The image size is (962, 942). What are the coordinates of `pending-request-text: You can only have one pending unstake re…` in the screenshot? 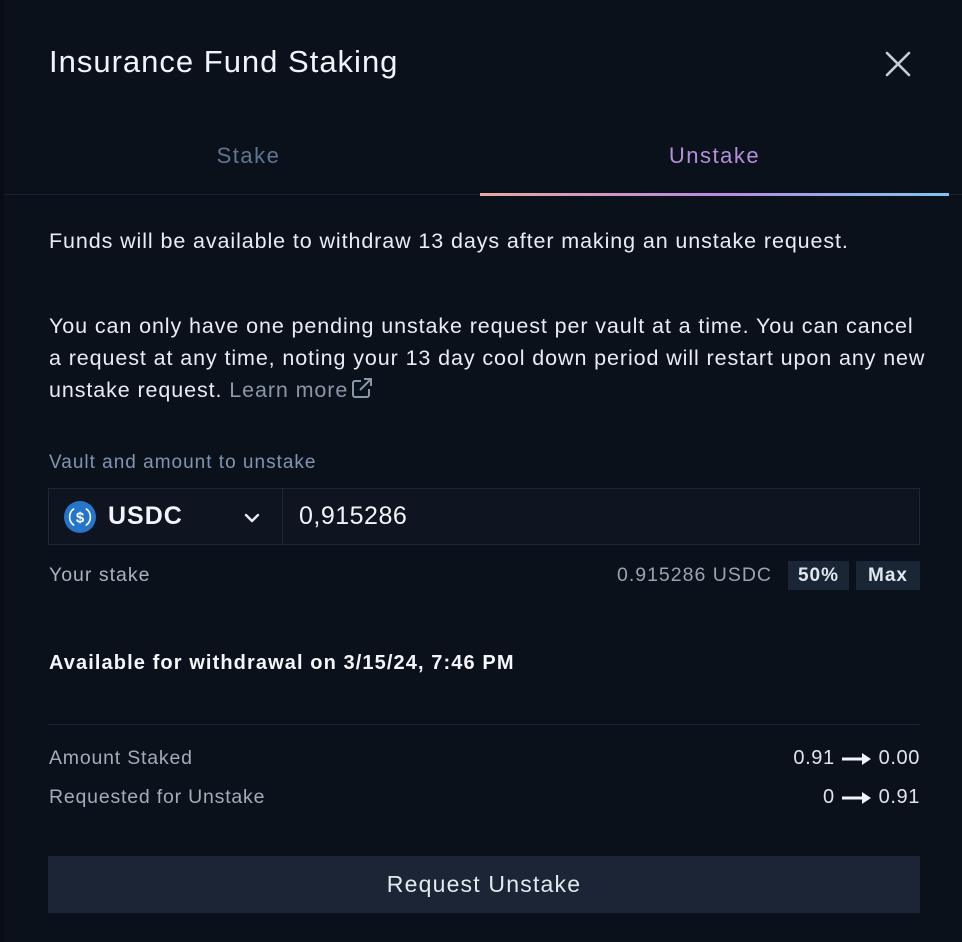 It's located at (487, 358).